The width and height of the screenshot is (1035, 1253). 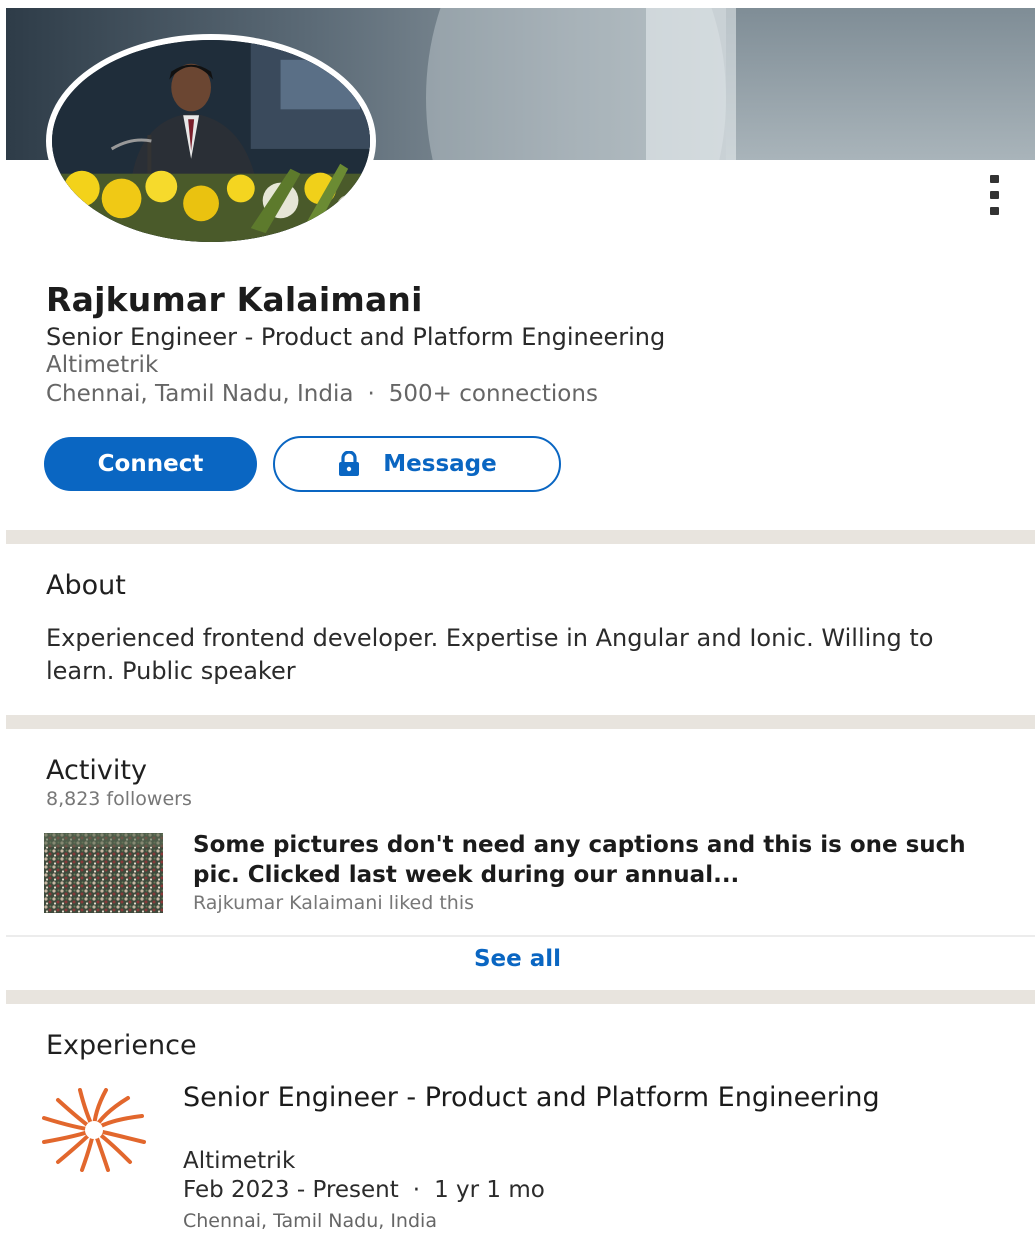 What do you see at coordinates (349, 463) in the screenshot?
I see `lock-icon` at bounding box center [349, 463].